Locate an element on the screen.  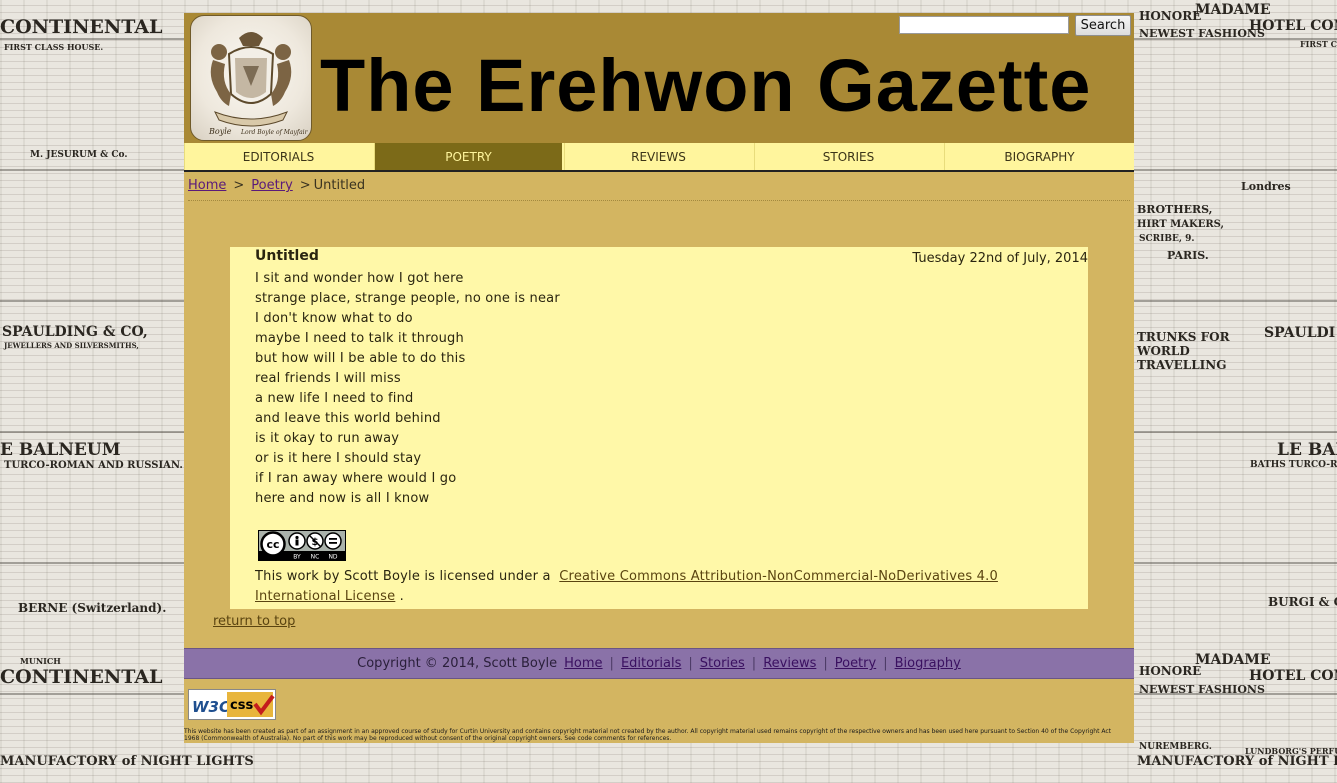
background-print: SCRIBE, 9. is located at coordinates (1167, 239).